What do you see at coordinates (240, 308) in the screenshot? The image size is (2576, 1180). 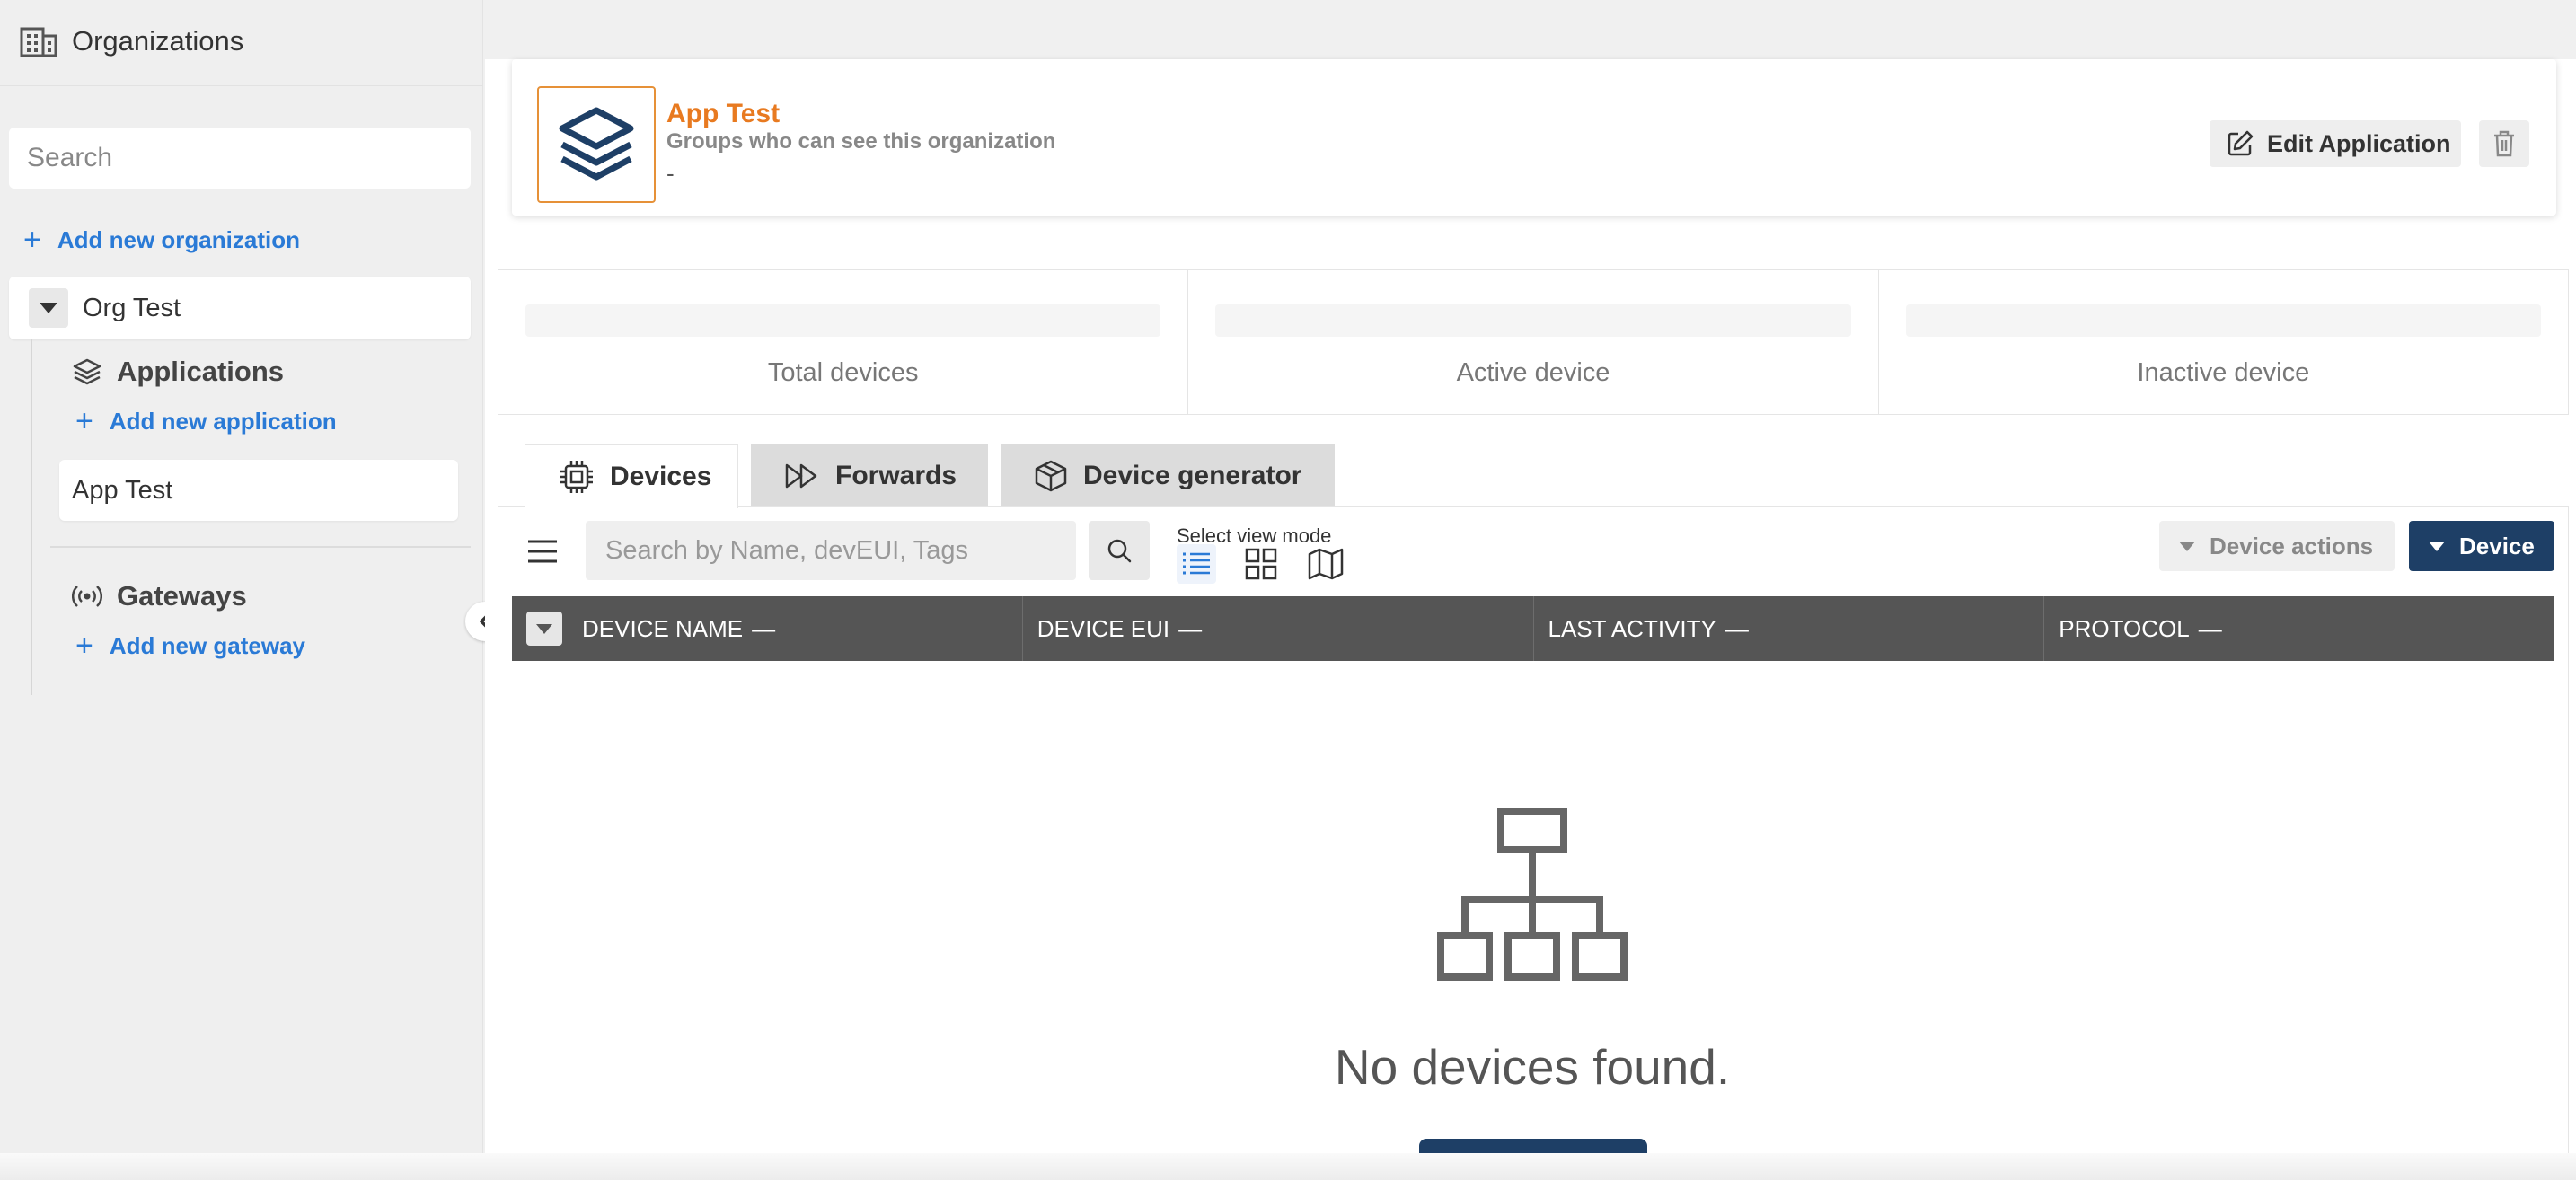 I see `org-item: Org Test` at bounding box center [240, 308].